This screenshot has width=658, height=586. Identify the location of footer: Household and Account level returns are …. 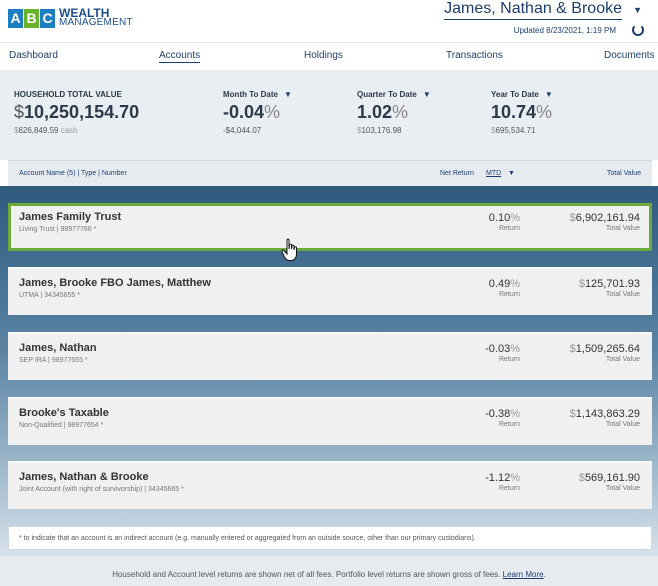
(329, 571).